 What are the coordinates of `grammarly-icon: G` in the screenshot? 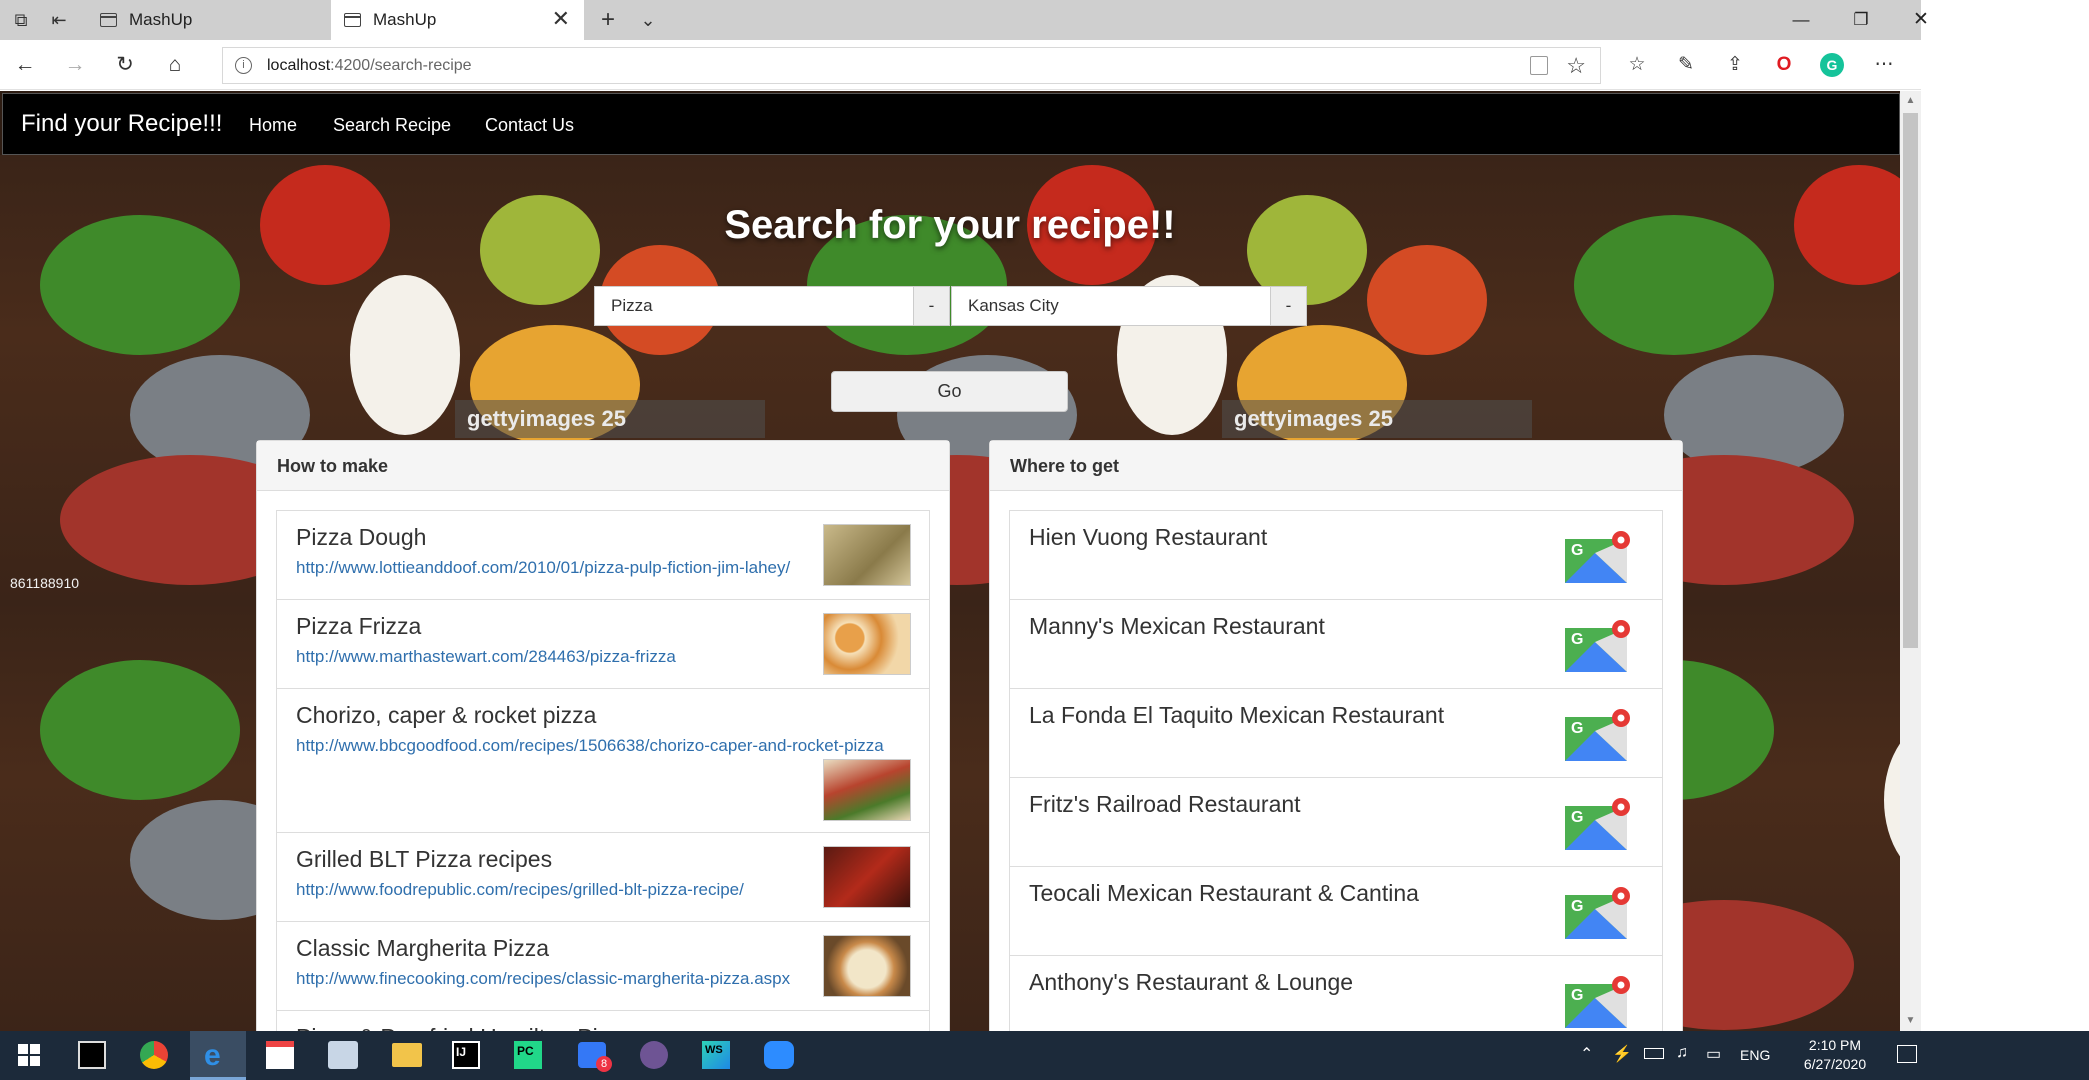 It's located at (1832, 65).